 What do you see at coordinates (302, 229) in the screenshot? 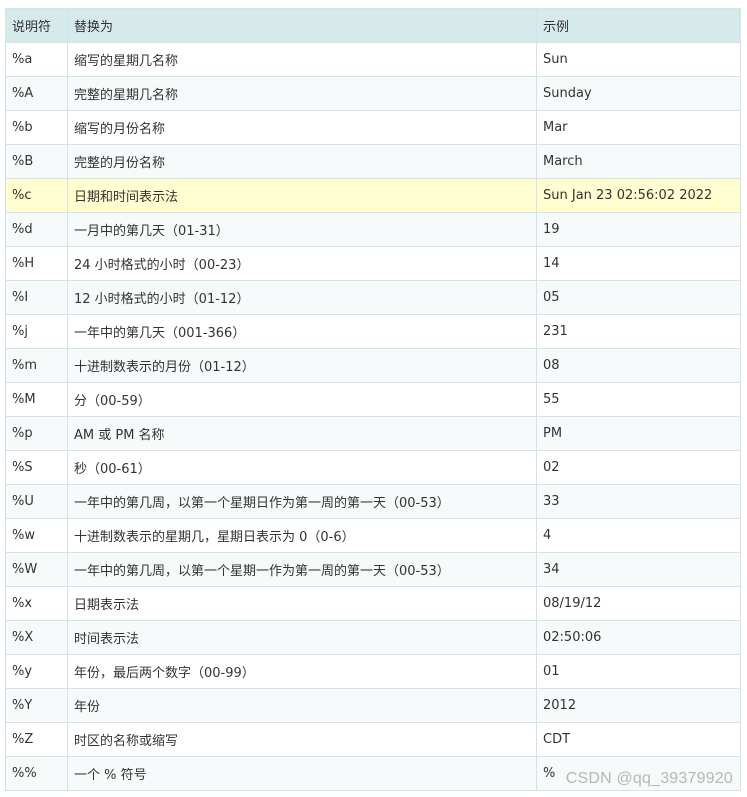
I see `description-cell: 一月中的第几天（01-31）` at bounding box center [302, 229].